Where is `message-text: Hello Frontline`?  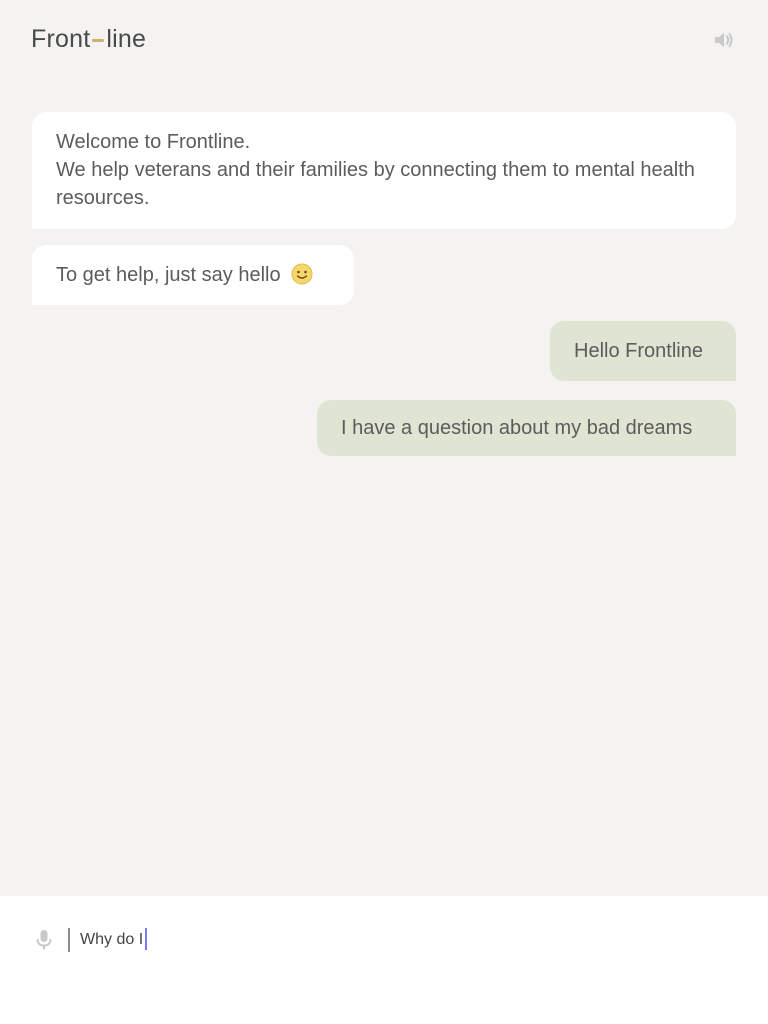
message-text: Hello Frontline is located at coordinates (638, 351).